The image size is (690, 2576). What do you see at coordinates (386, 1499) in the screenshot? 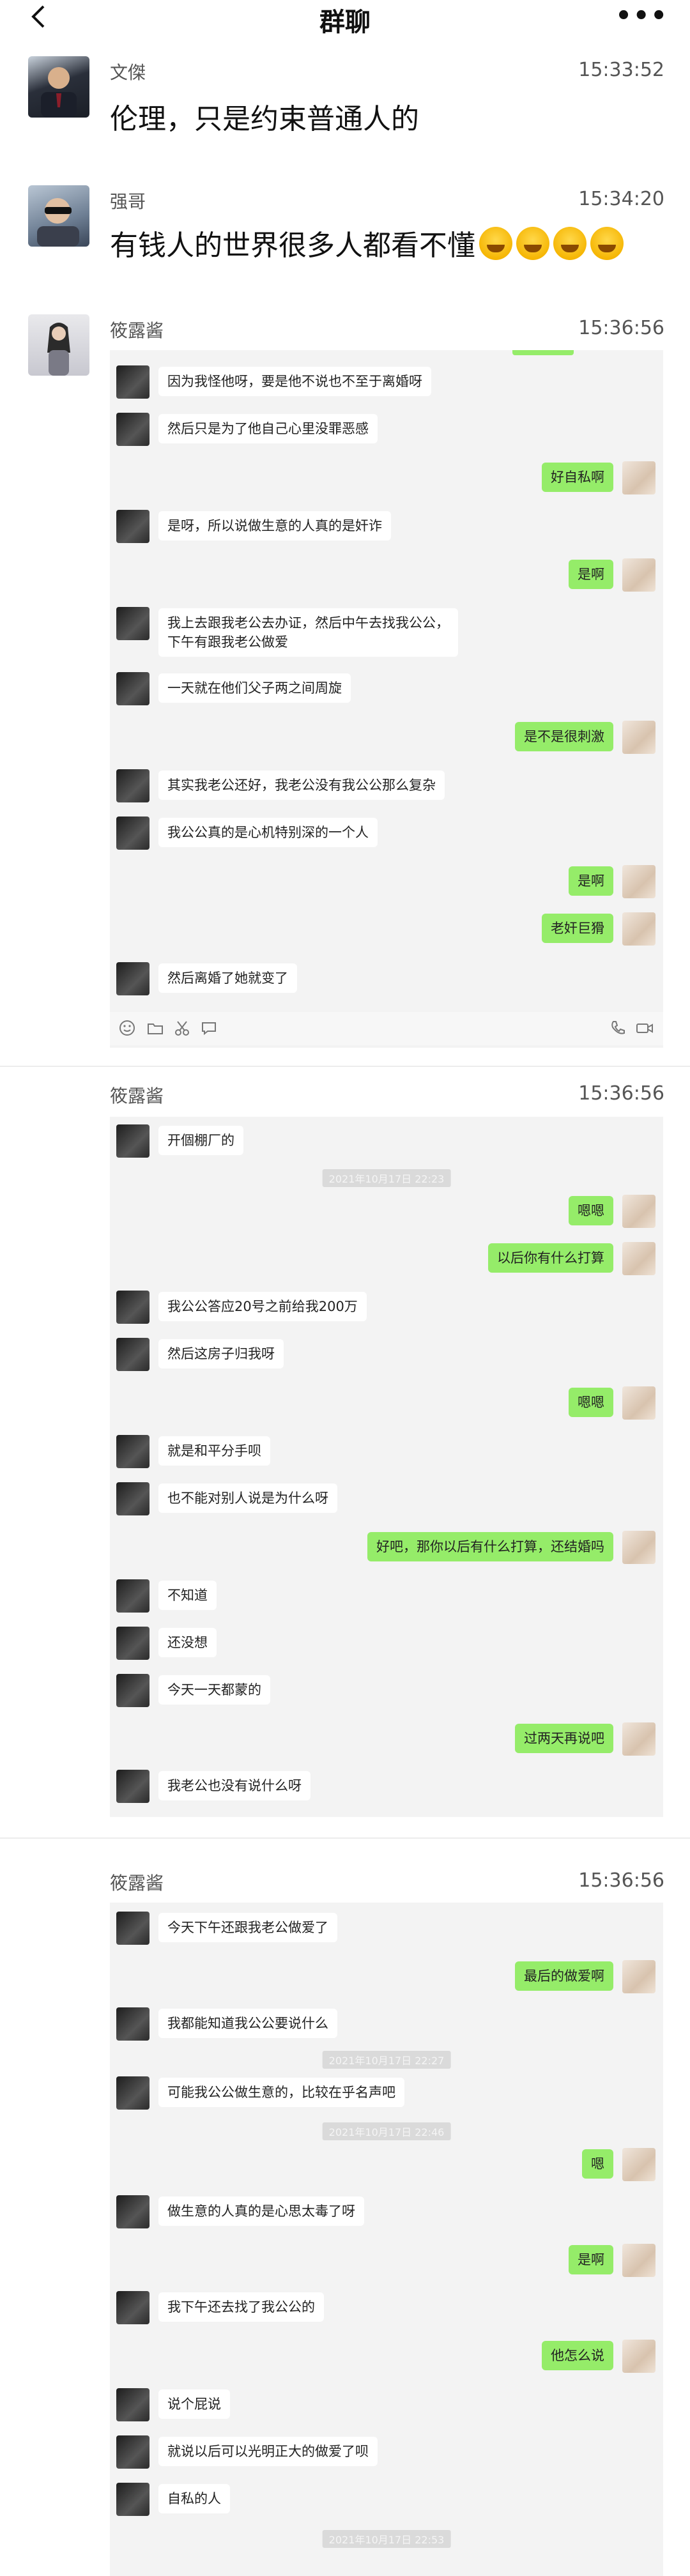
I see `list-item: 也不能对别人说是为什么呀` at bounding box center [386, 1499].